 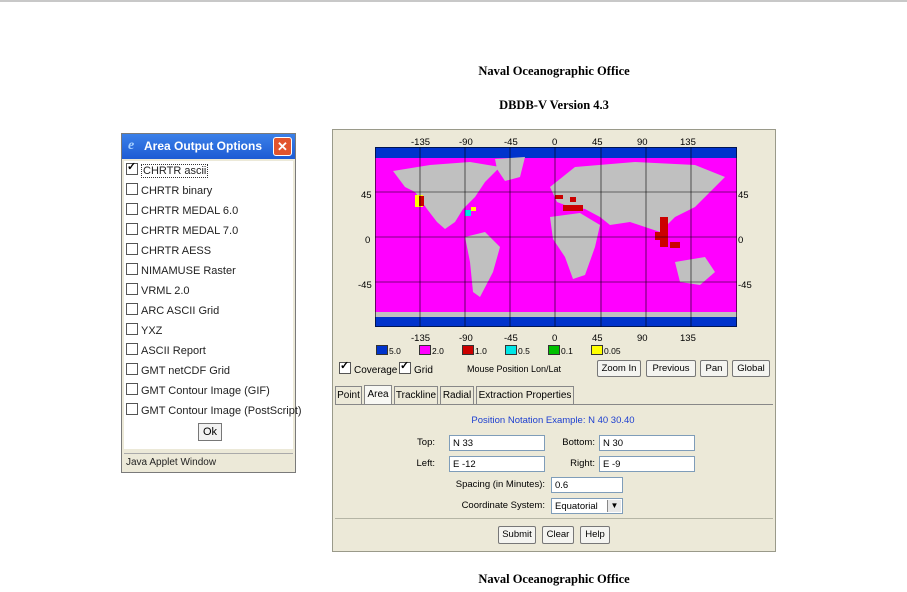 What do you see at coordinates (595, 535) in the screenshot?
I see `help-button: Help` at bounding box center [595, 535].